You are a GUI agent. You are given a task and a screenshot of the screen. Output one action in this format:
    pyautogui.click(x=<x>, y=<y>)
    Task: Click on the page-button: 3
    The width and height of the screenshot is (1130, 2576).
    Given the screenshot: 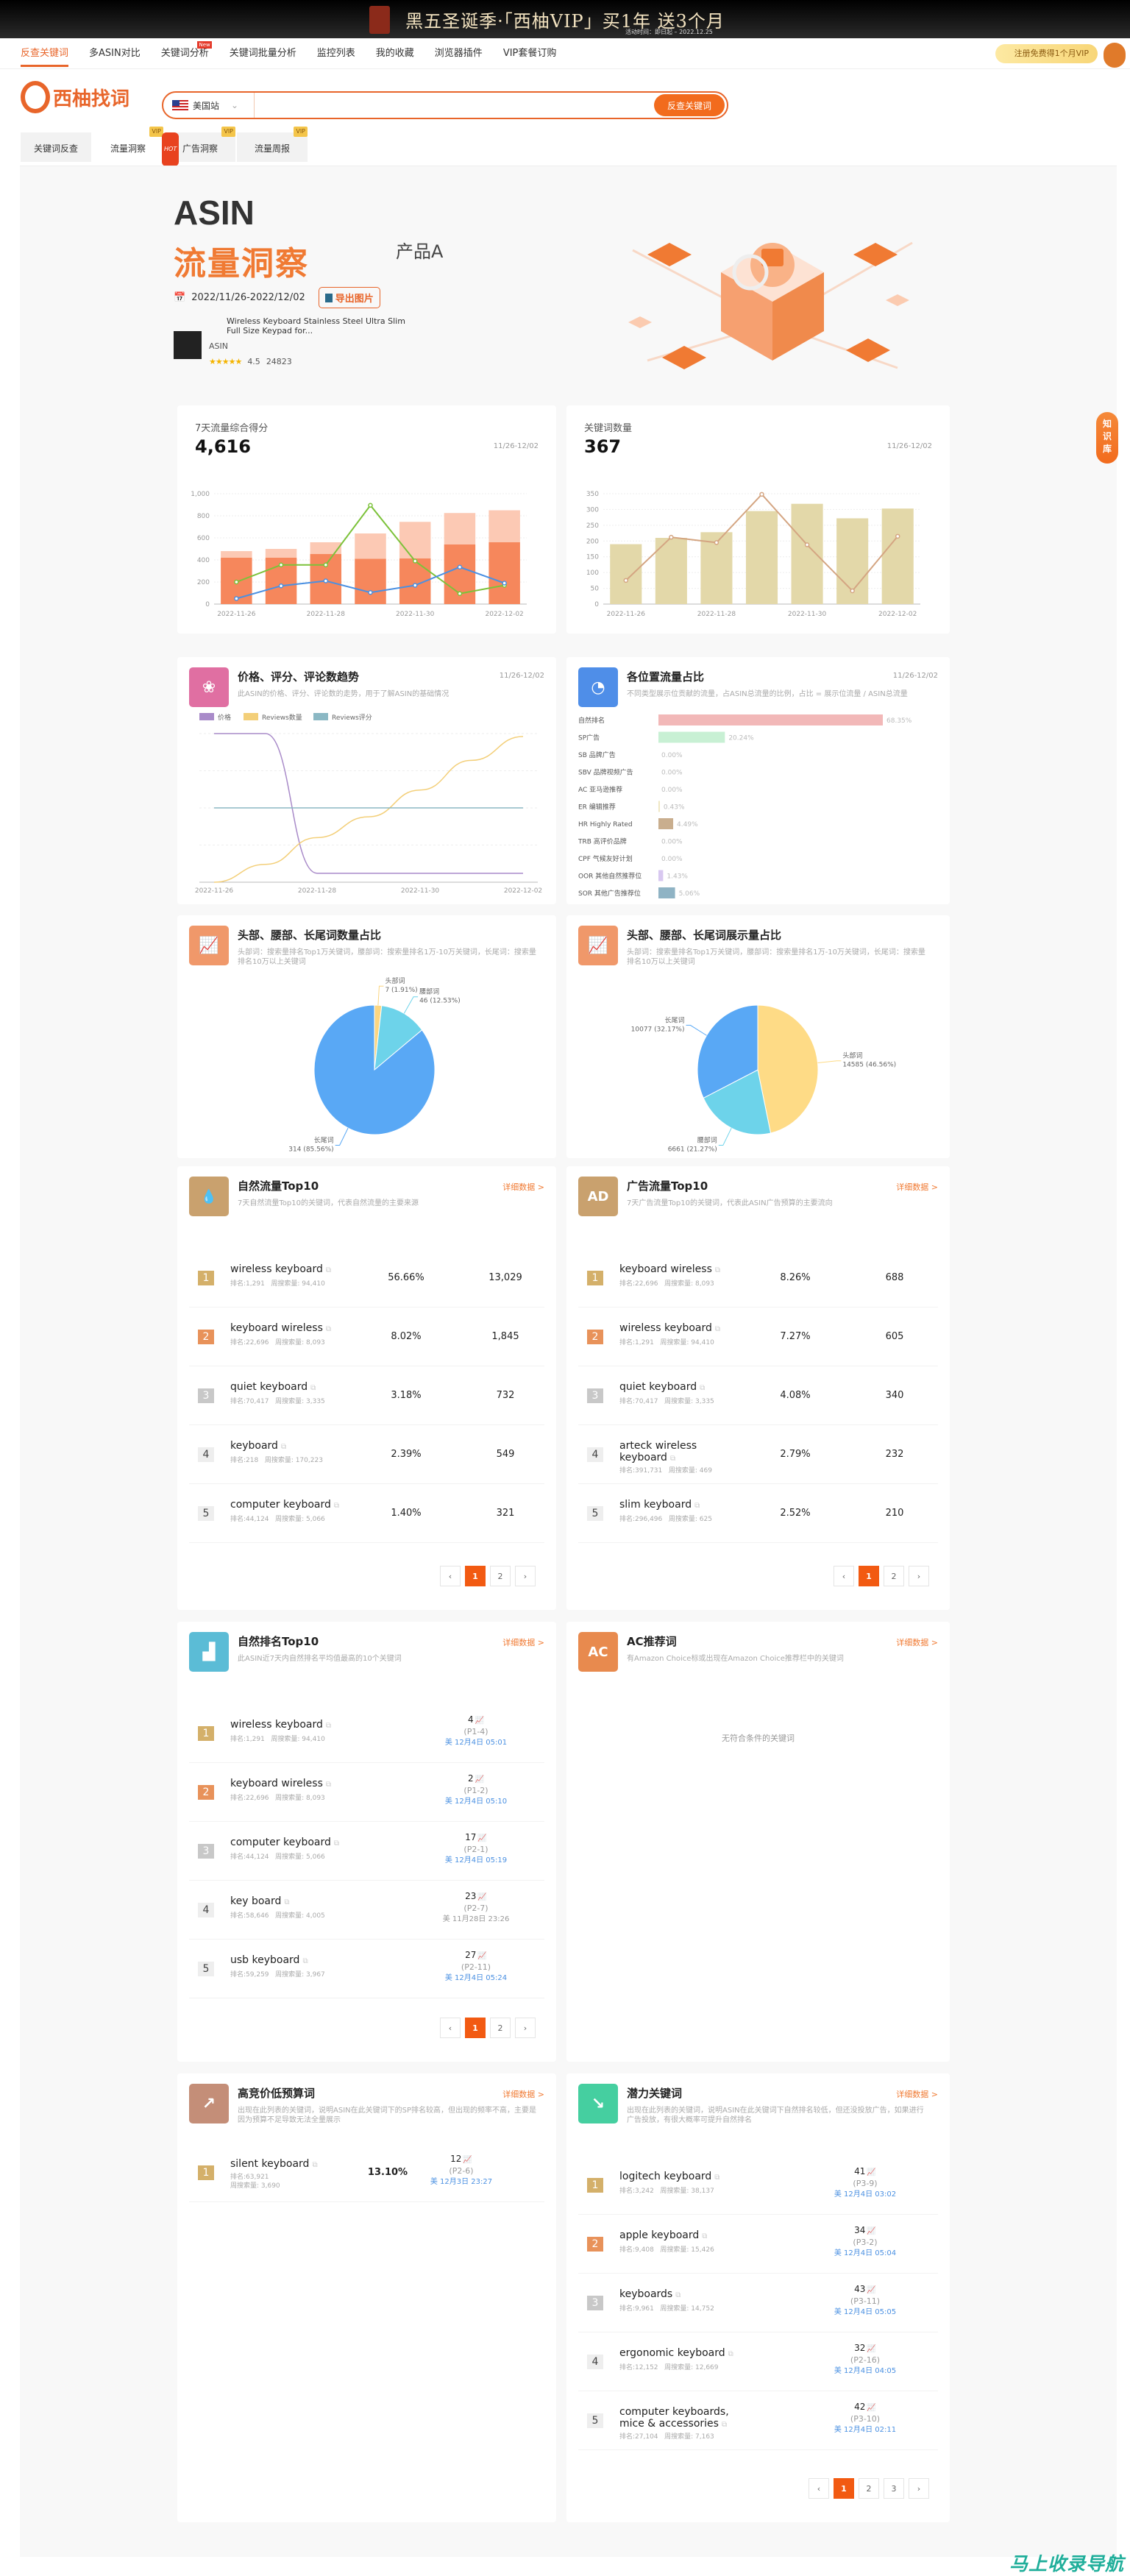 What is the action you would take?
    pyautogui.click(x=894, y=2488)
    